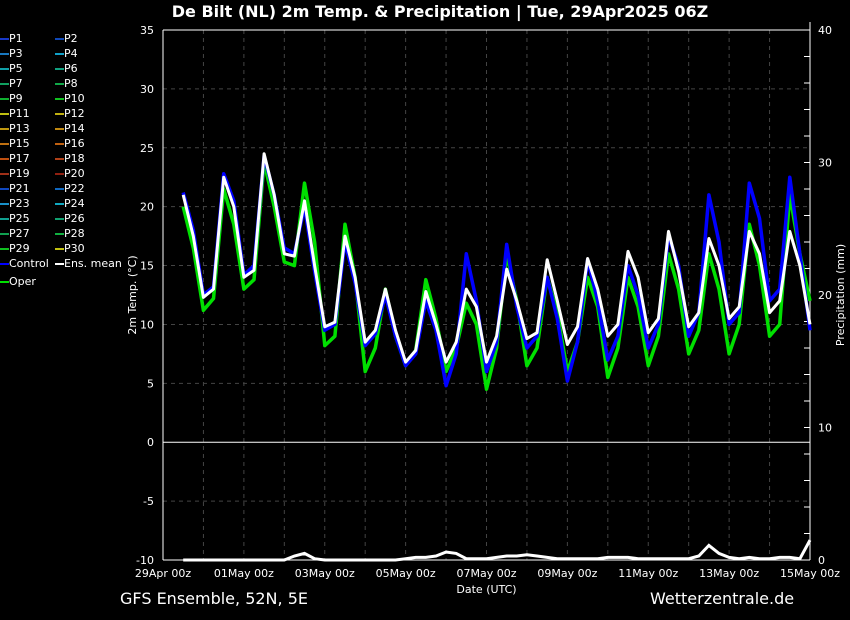 The height and width of the screenshot is (620, 850). Describe the element at coordinates (821, 560) in the screenshot. I see `y2-tick-label: 0` at that location.